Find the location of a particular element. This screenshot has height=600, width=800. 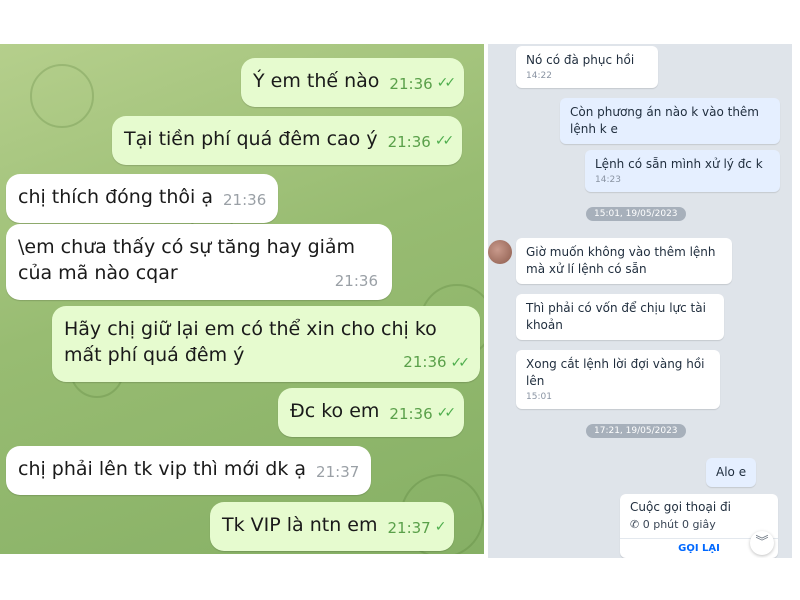

message-bubble-incoming: Nó có đà phục hồi 14:22 is located at coordinates (587, 67).